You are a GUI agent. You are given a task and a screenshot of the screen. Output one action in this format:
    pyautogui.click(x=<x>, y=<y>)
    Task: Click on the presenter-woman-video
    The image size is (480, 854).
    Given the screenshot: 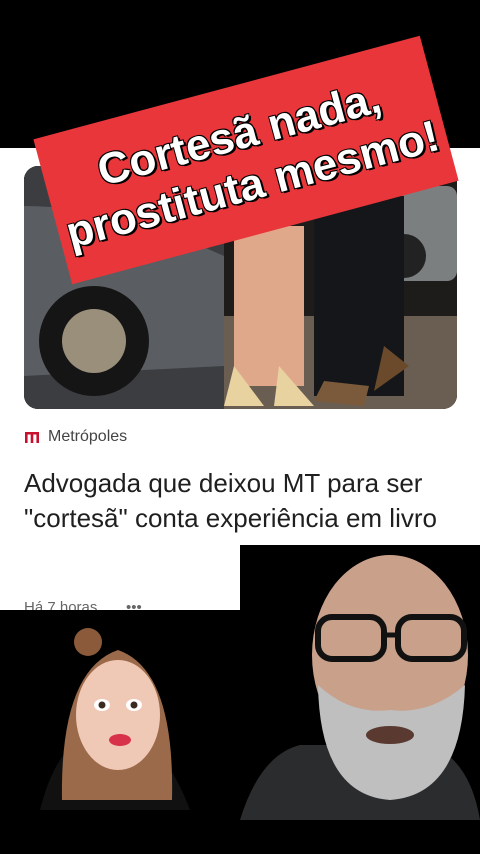 What is the action you would take?
    pyautogui.click(x=120, y=710)
    